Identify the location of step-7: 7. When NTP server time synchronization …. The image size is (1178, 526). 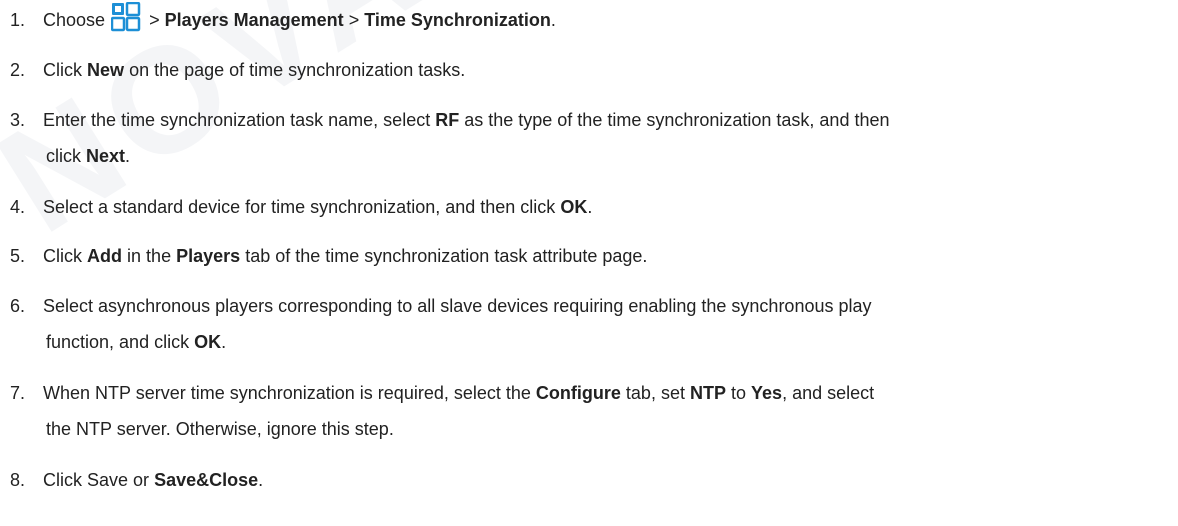
(585, 411).